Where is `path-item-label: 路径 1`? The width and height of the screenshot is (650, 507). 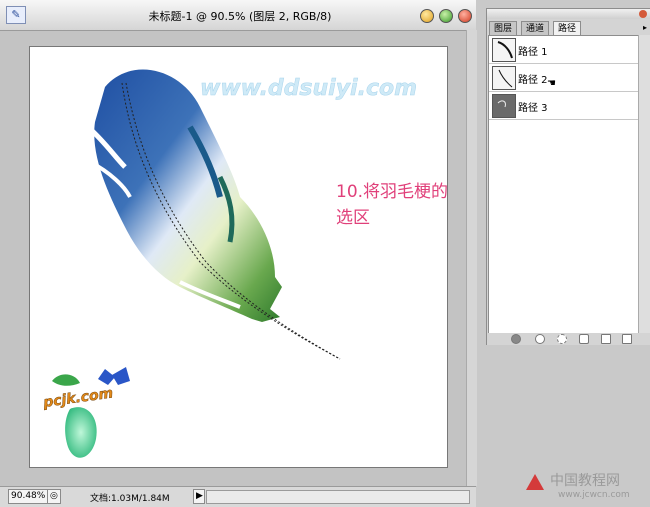
path-item-label: 路径 1 is located at coordinates (533, 52).